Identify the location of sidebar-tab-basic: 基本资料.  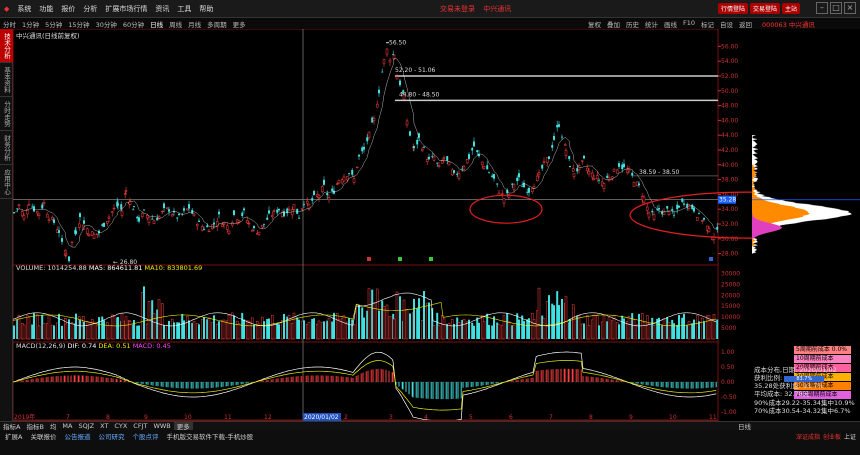
(6, 80).